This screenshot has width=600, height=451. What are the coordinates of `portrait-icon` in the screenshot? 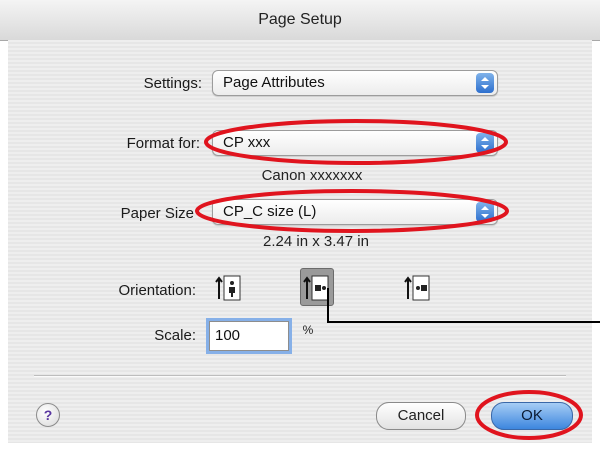 It's located at (228, 288).